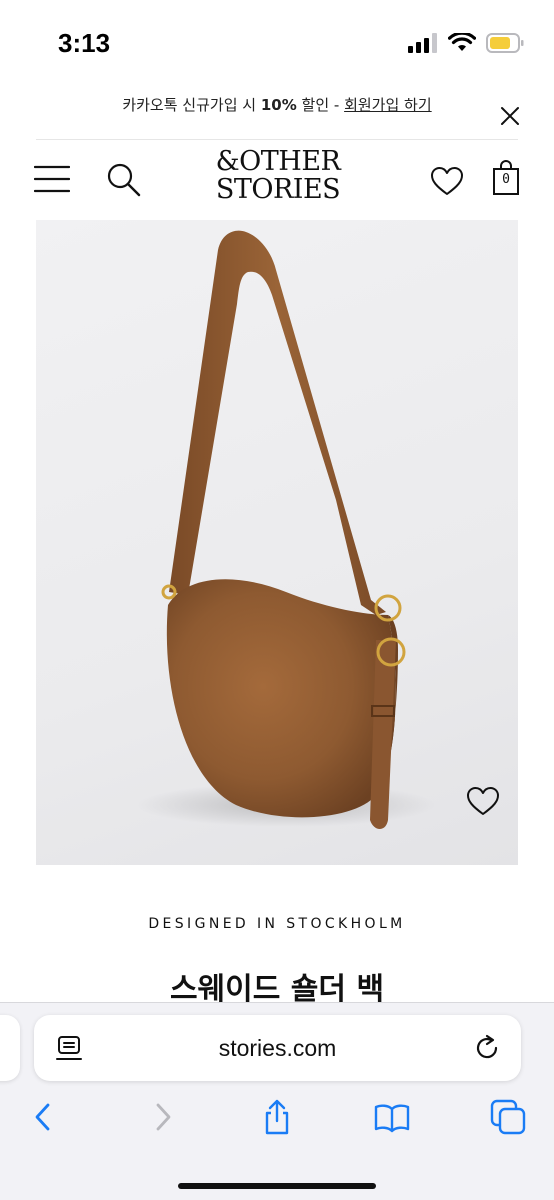 The image size is (554, 1200). Describe the element at coordinates (462, 42) in the screenshot. I see `wifi-icon` at that location.